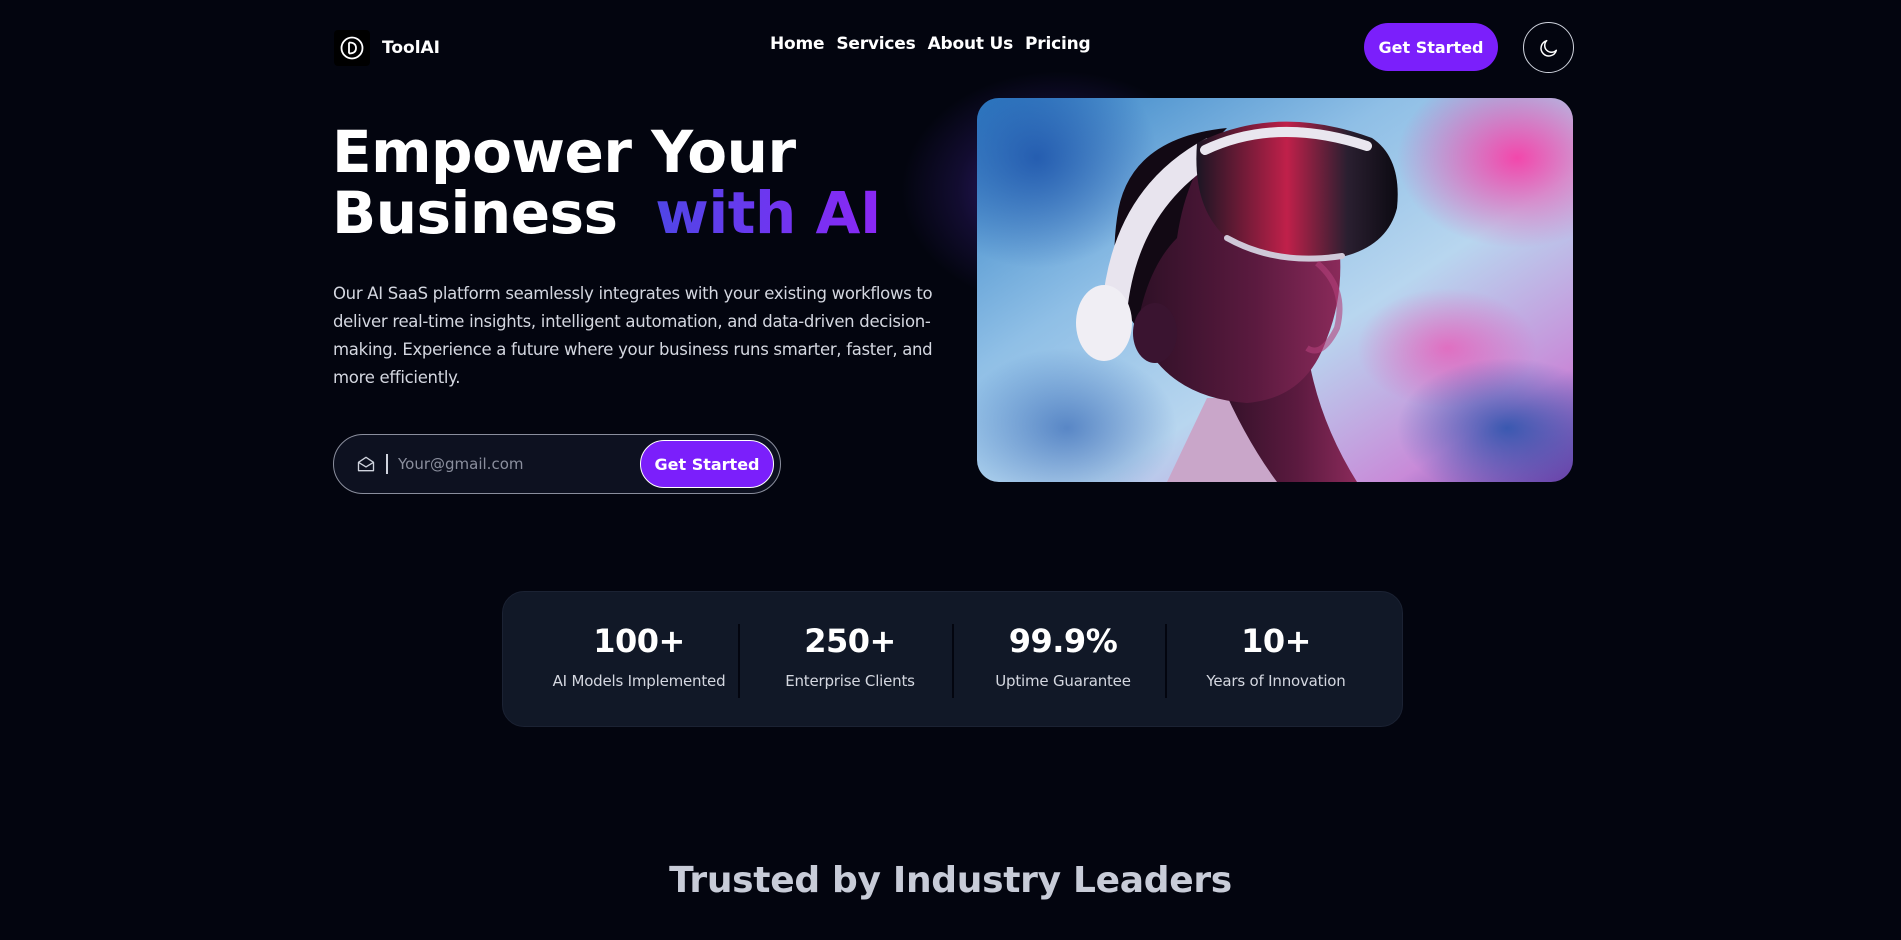  I want to click on stat-label: AI Models Implemented, so click(639, 681).